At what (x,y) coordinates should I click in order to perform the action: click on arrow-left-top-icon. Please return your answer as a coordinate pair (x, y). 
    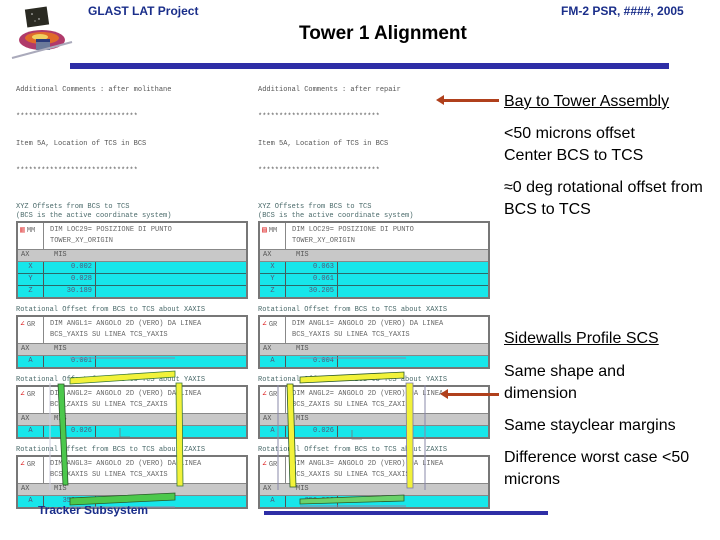
    Looking at the image, I should click on (467, 100).